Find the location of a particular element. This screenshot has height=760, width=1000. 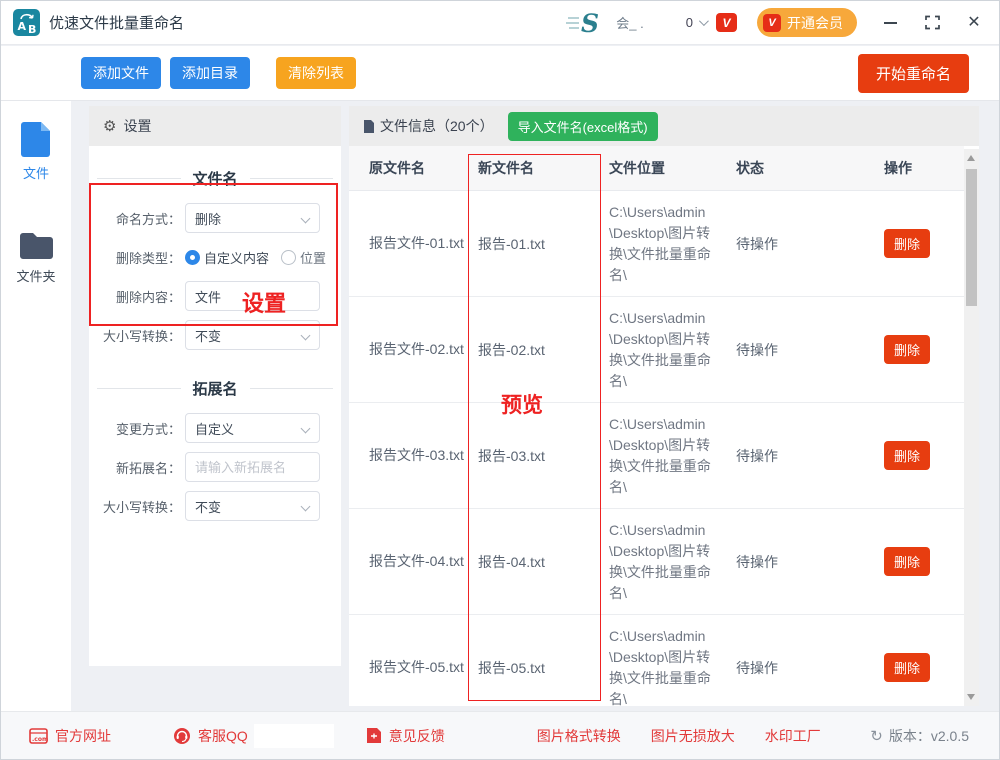

sidebar-item-file: 文件 is located at coordinates (36, 150).